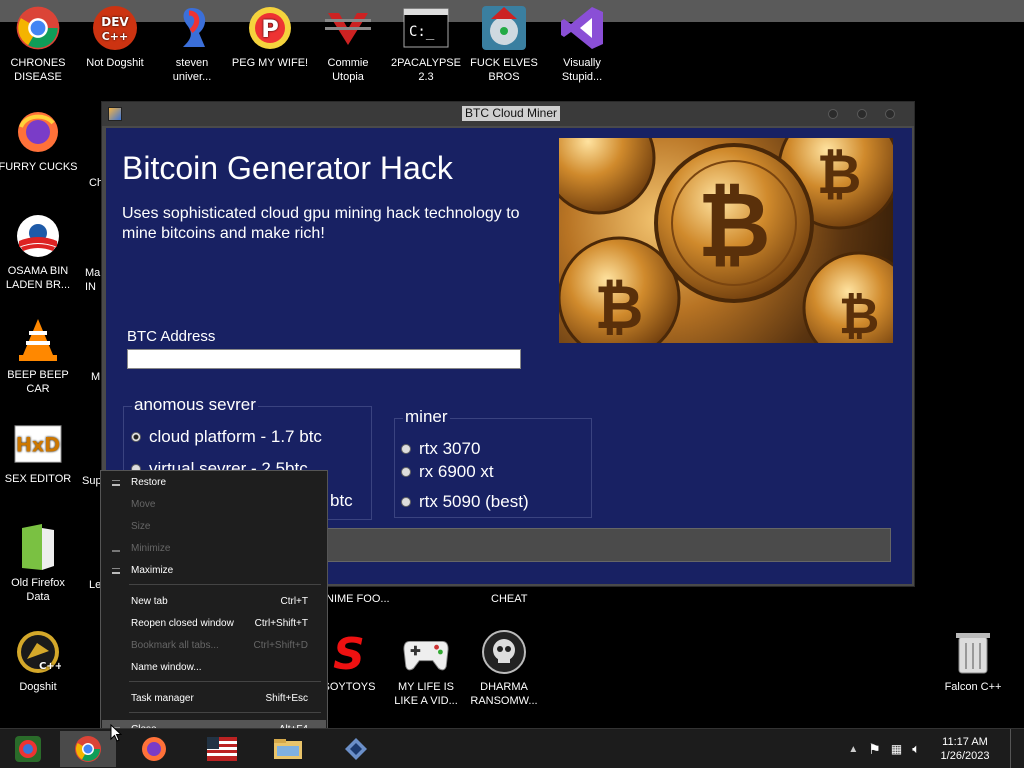 The width and height of the screenshot is (1024, 768). I want to click on menu-item-bookmark-all-tabs: Bookmark all tabs... Ctrl+Shift+D, so click(214, 646).